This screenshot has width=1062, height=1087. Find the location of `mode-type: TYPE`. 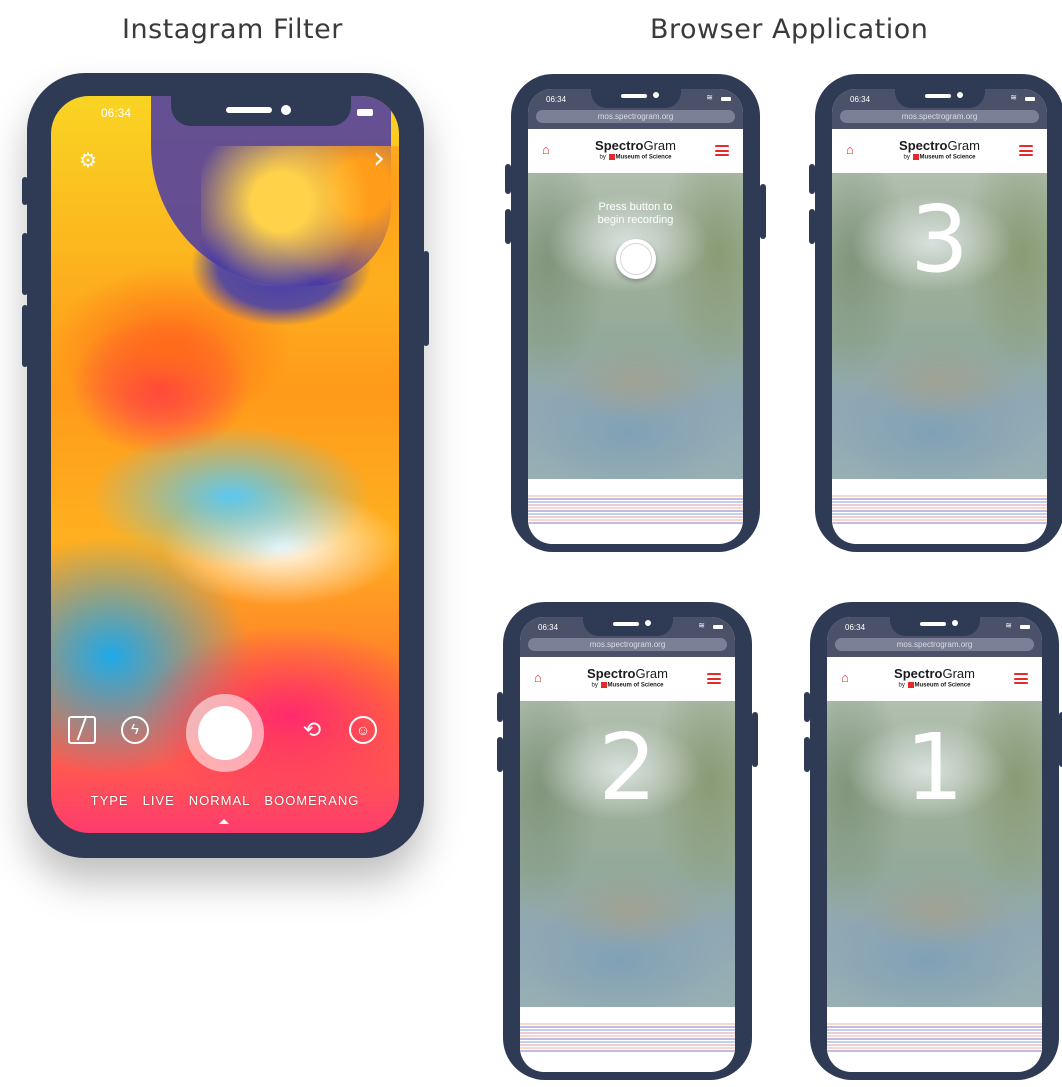

mode-type: TYPE is located at coordinates (110, 800).